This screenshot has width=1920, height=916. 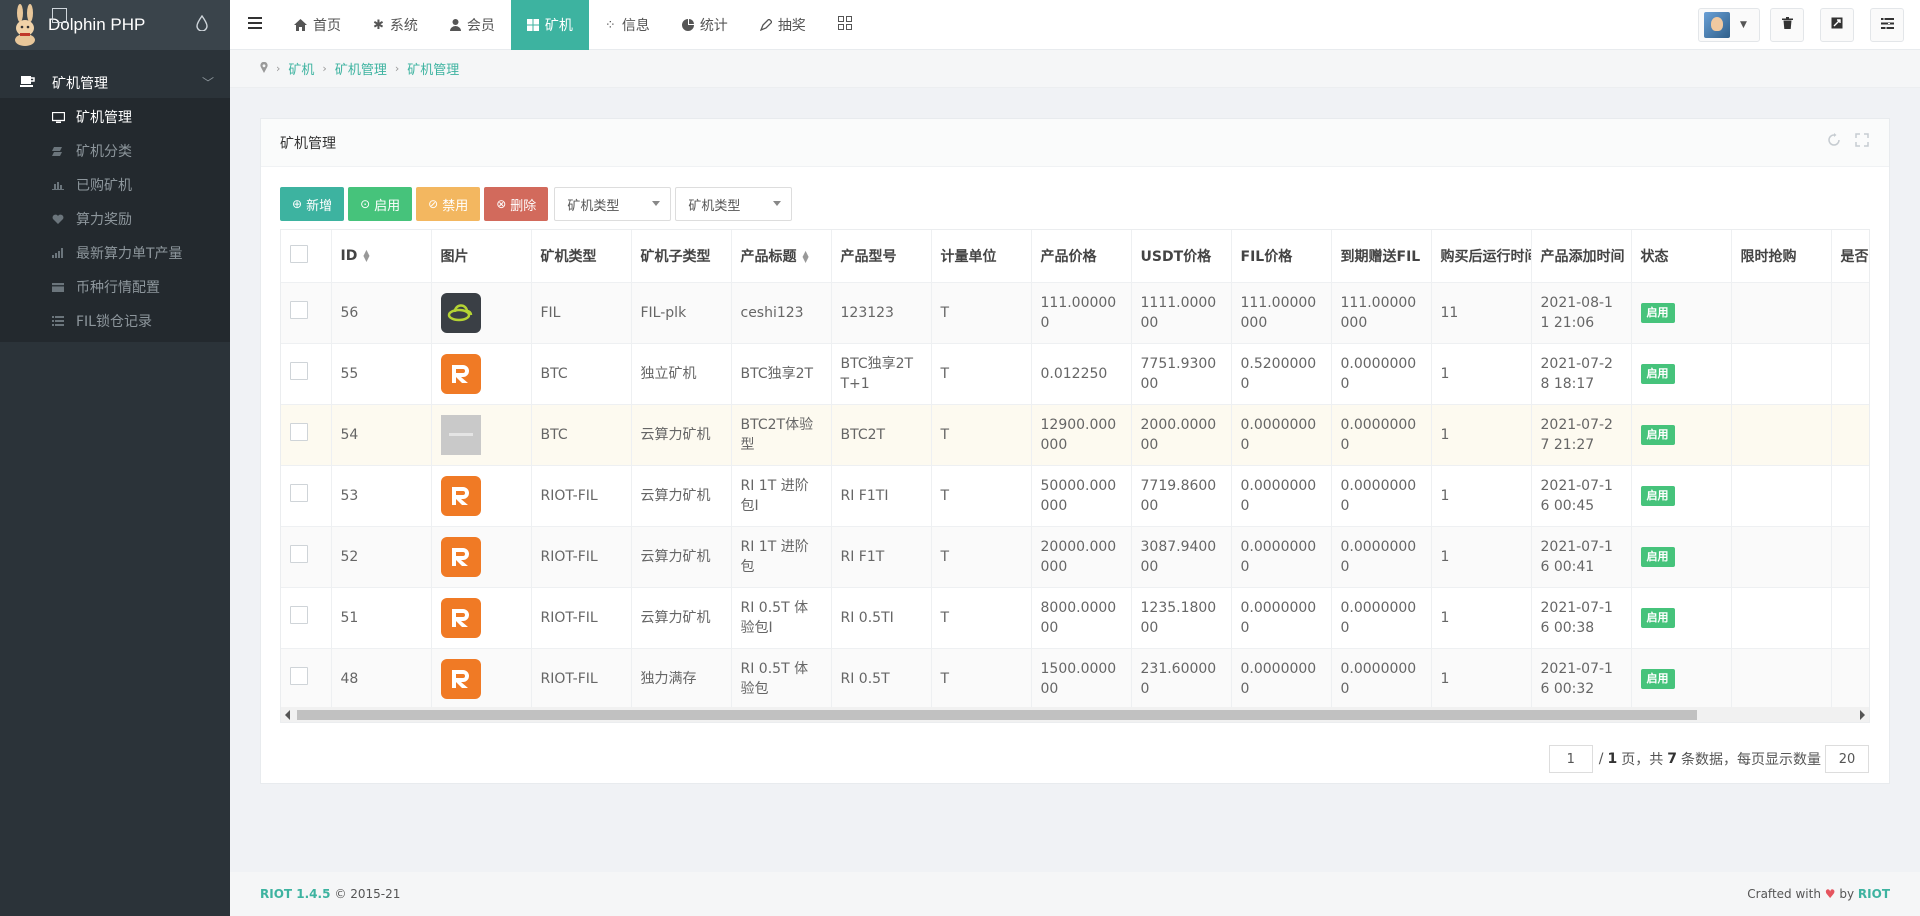 I want to click on column-header: ID ▲ ▼, so click(x=381, y=256).